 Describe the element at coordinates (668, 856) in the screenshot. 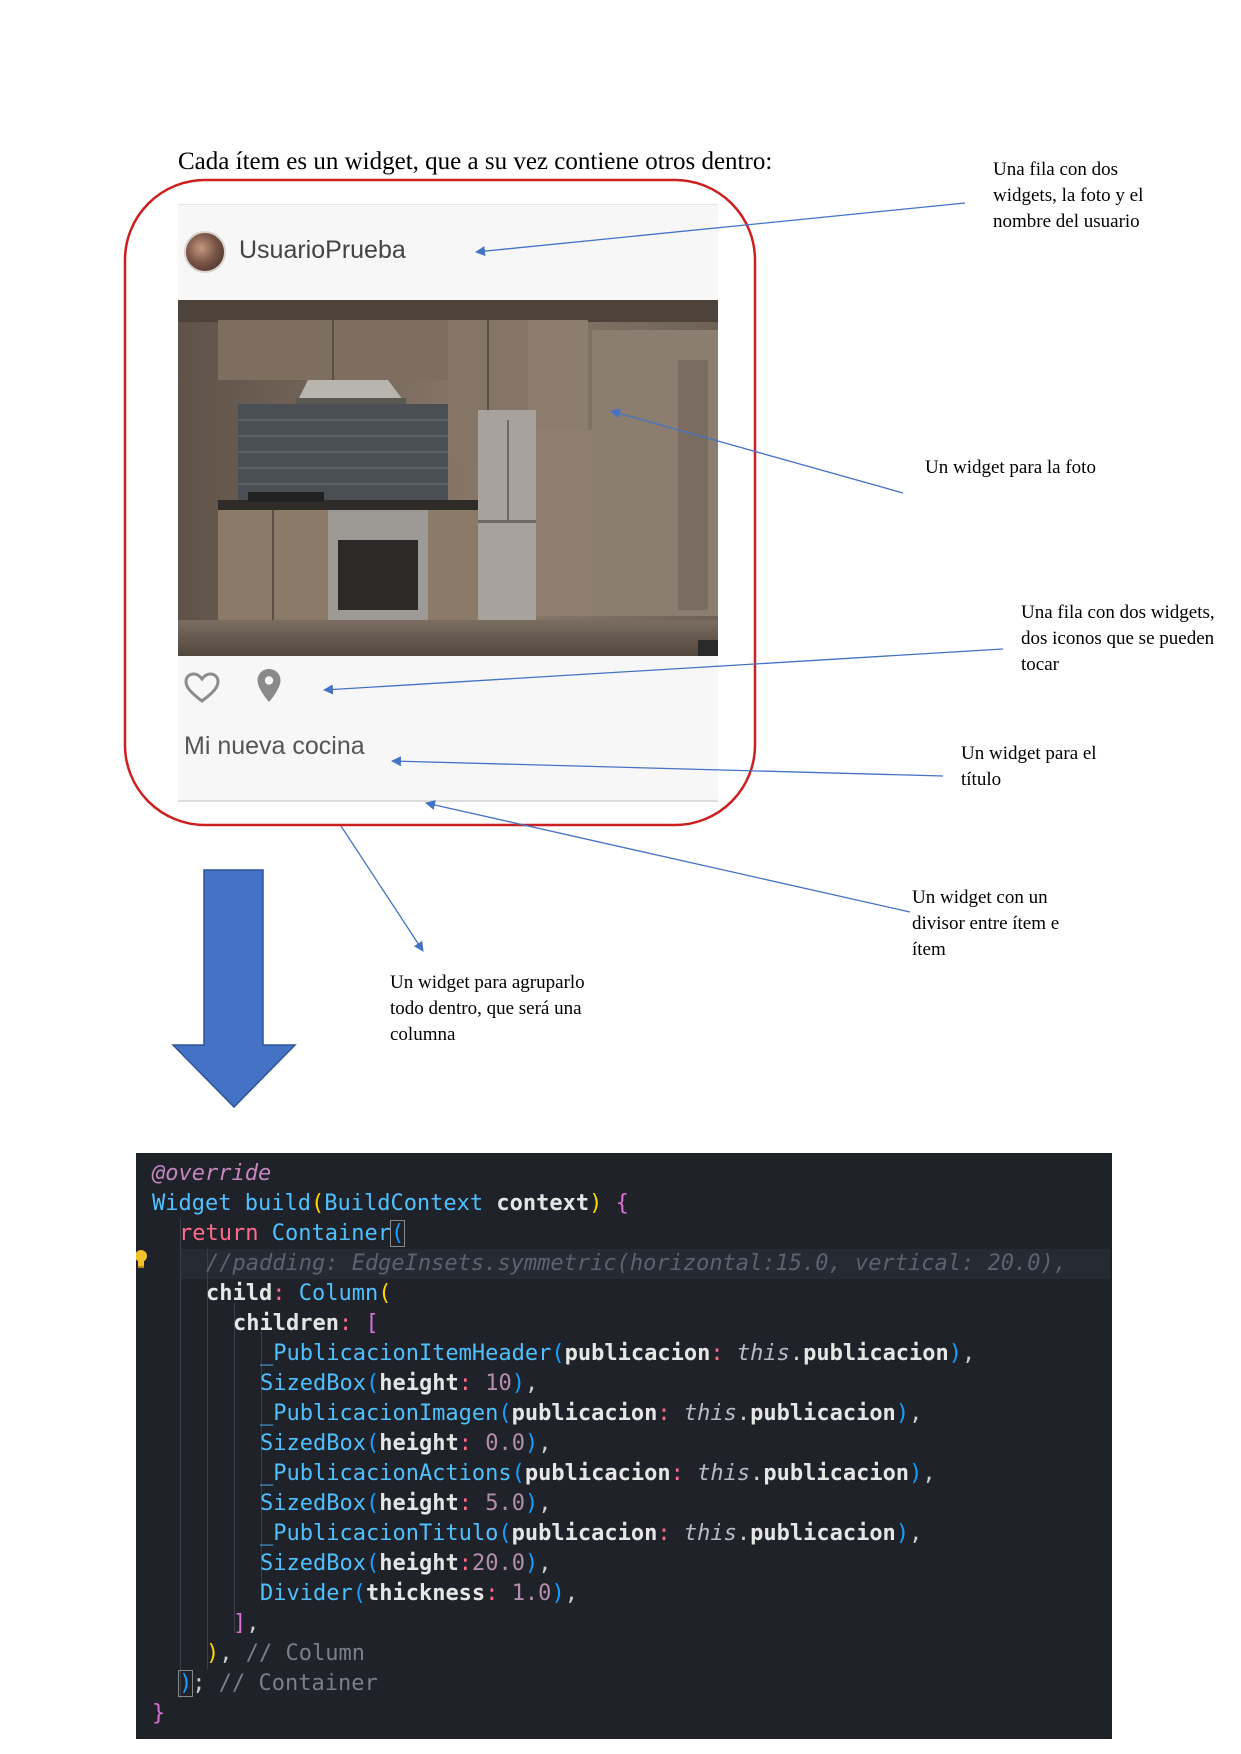

I see `arrow-divider` at that location.